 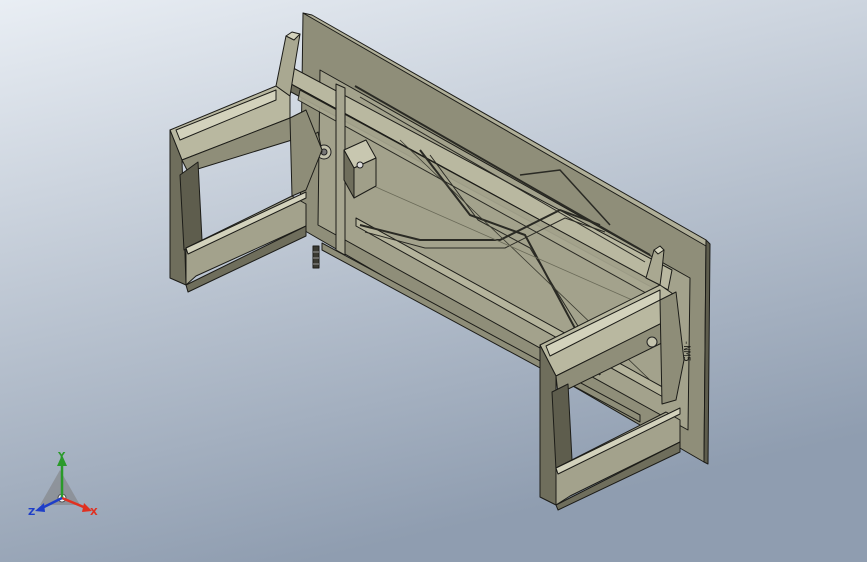 What do you see at coordinates (61, 456) in the screenshot?
I see `triad-y-label: Y` at bounding box center [61, 456].